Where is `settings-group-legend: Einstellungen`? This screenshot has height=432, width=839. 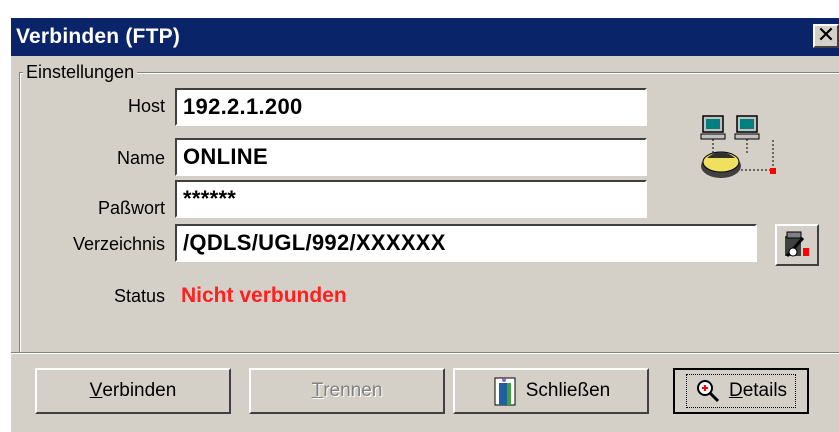 settings-group-legend: Einstellungen is located at coordinates (80, 72).